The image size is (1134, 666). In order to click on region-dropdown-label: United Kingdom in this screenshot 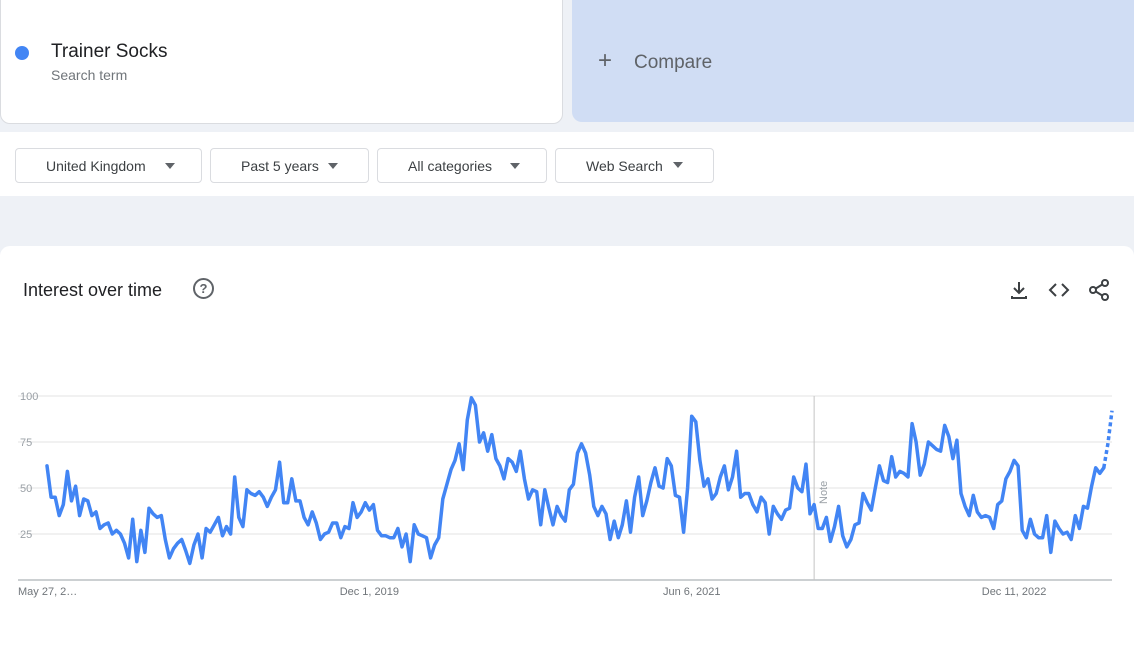, I will do `click(96, 165)`.